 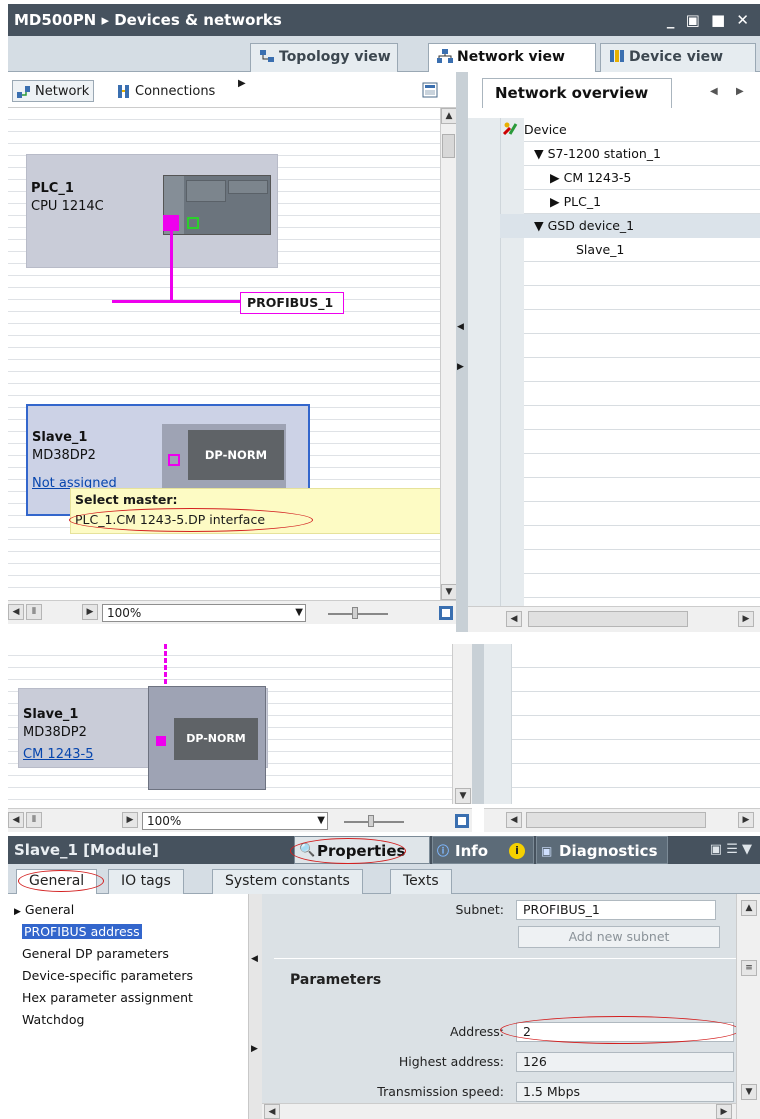 I want to click on tree-item-gsd: ▼ GSD device_1, so click(x=584, y=225).